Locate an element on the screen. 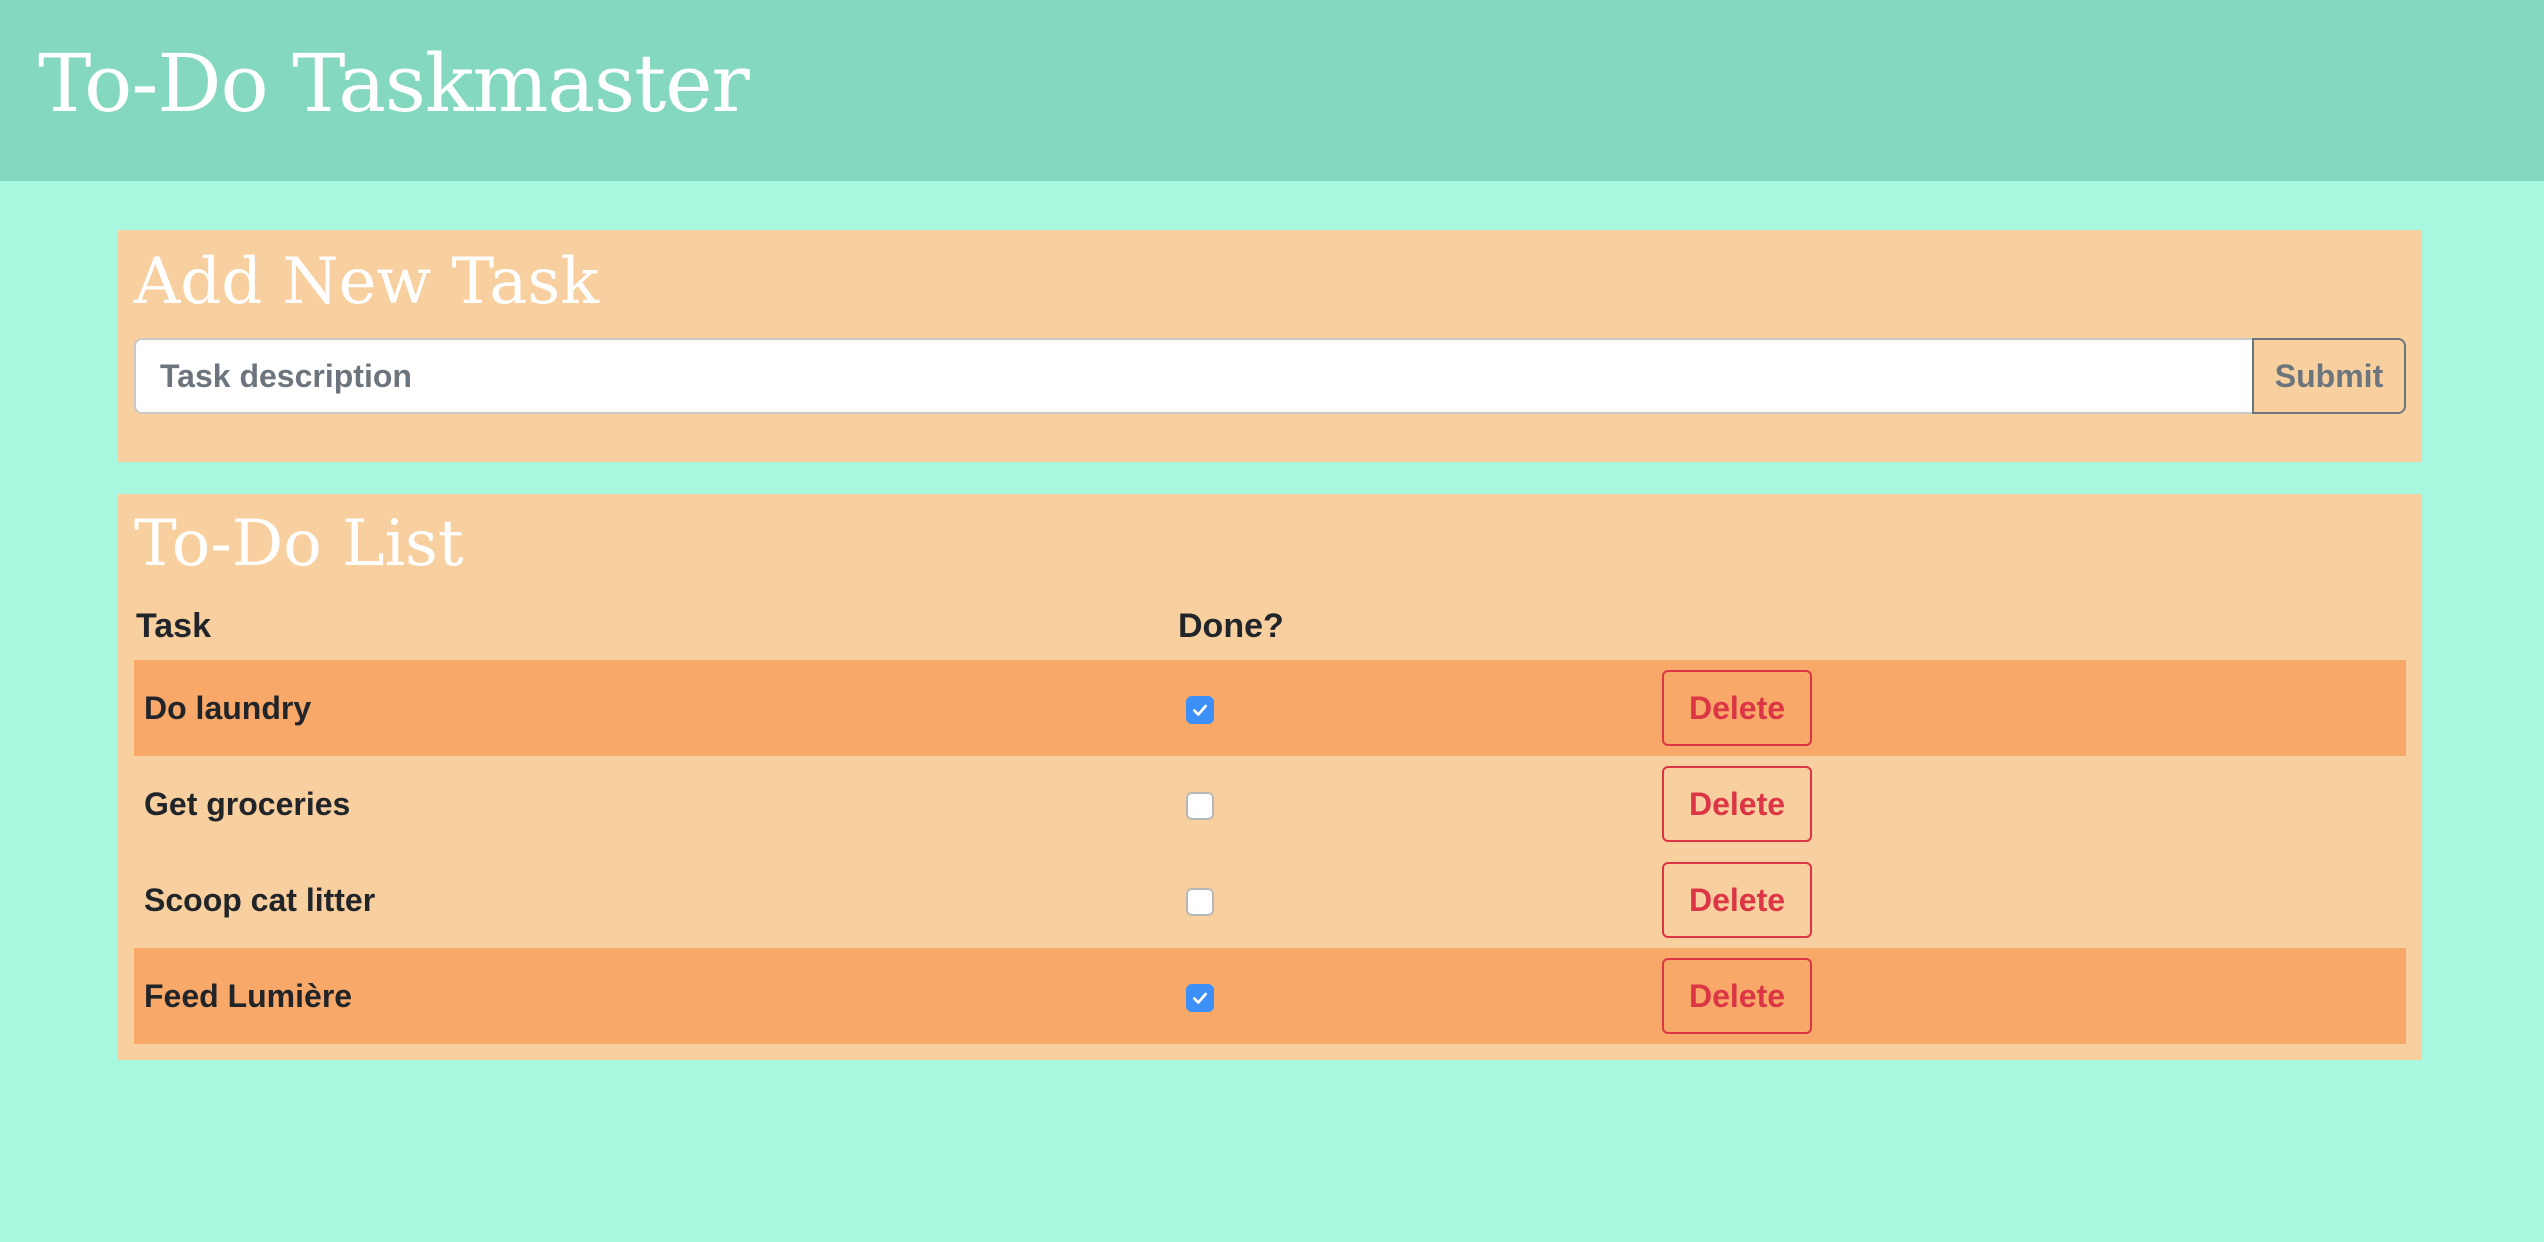  add-task-form: Submit is located at coordinates (1270, 376).